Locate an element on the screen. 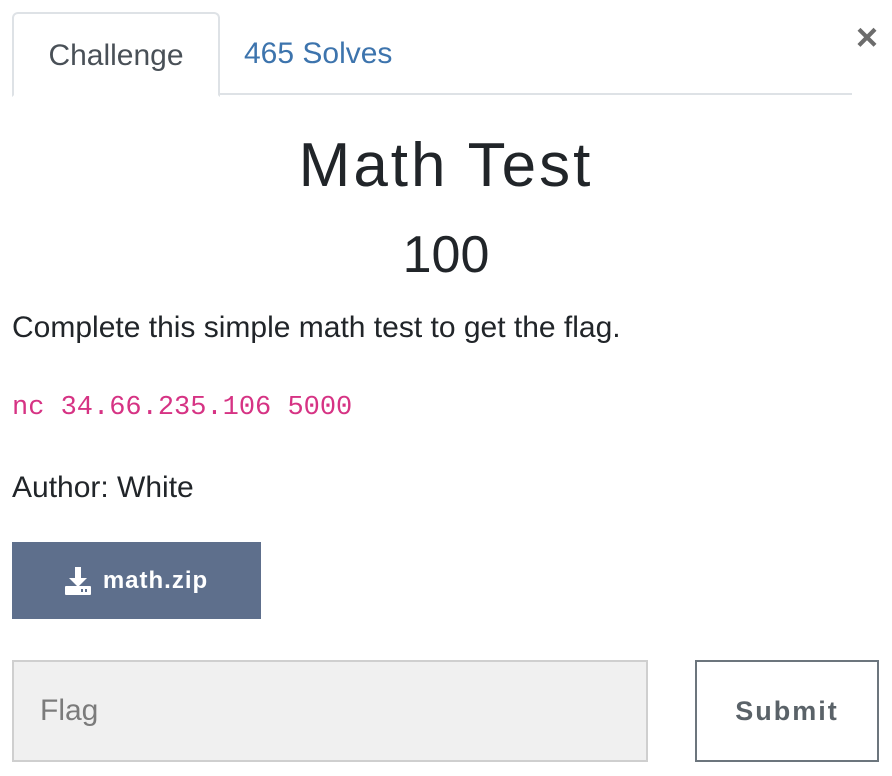 The image size is (892, 776). submit-button: Submit is located at coordinates (787, 711).